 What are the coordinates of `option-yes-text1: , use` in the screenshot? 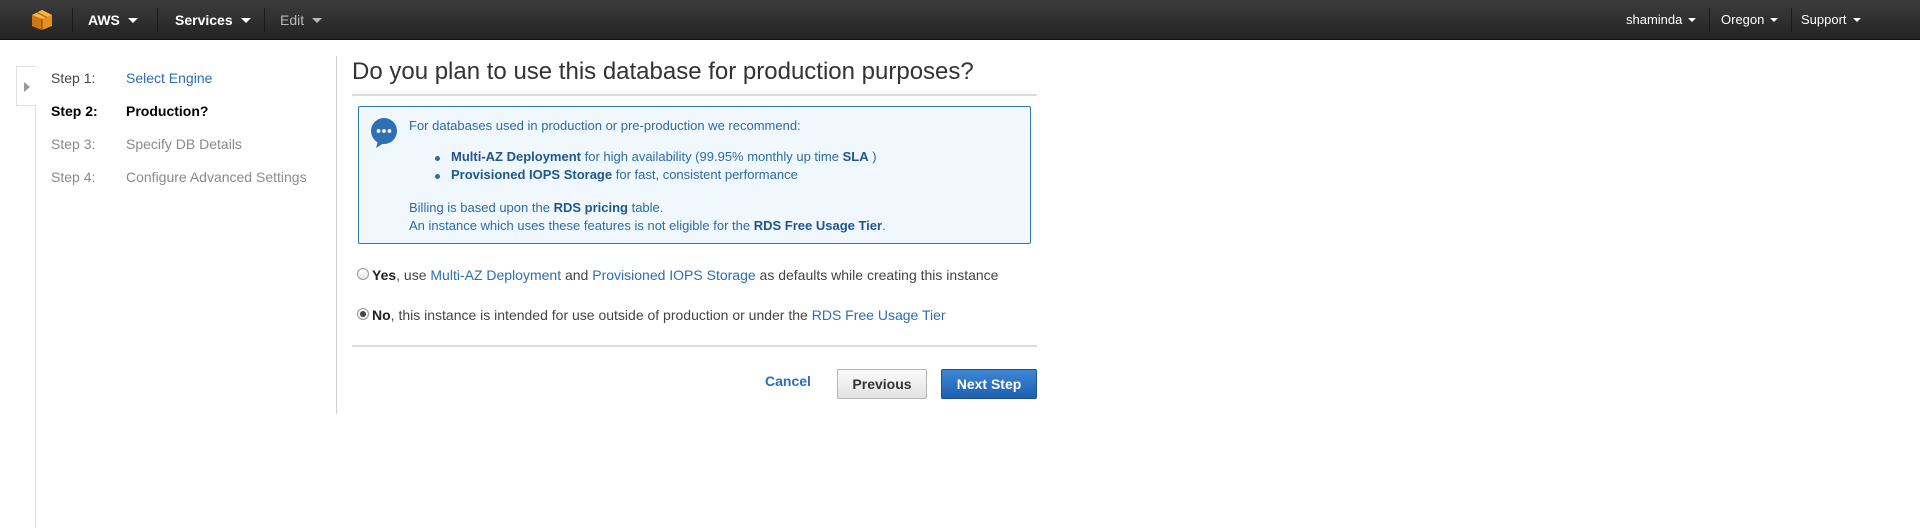 It's located at (411, 275).